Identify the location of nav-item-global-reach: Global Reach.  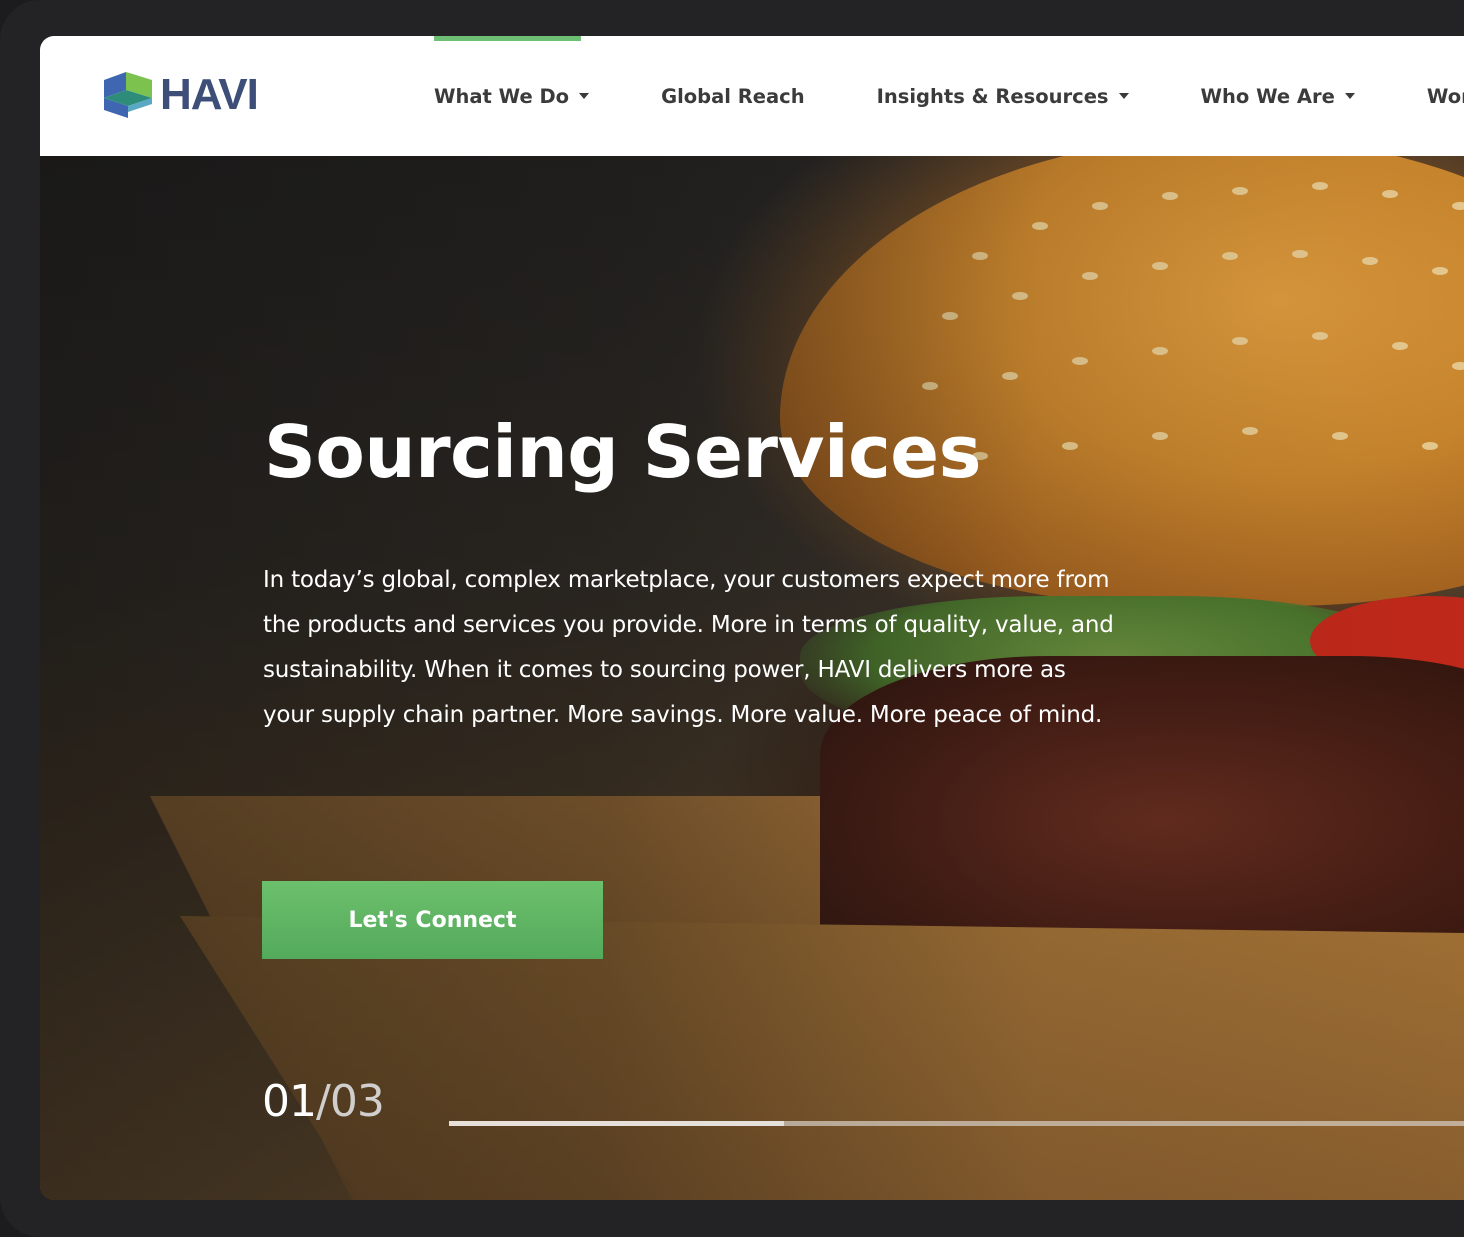
(733, 96).